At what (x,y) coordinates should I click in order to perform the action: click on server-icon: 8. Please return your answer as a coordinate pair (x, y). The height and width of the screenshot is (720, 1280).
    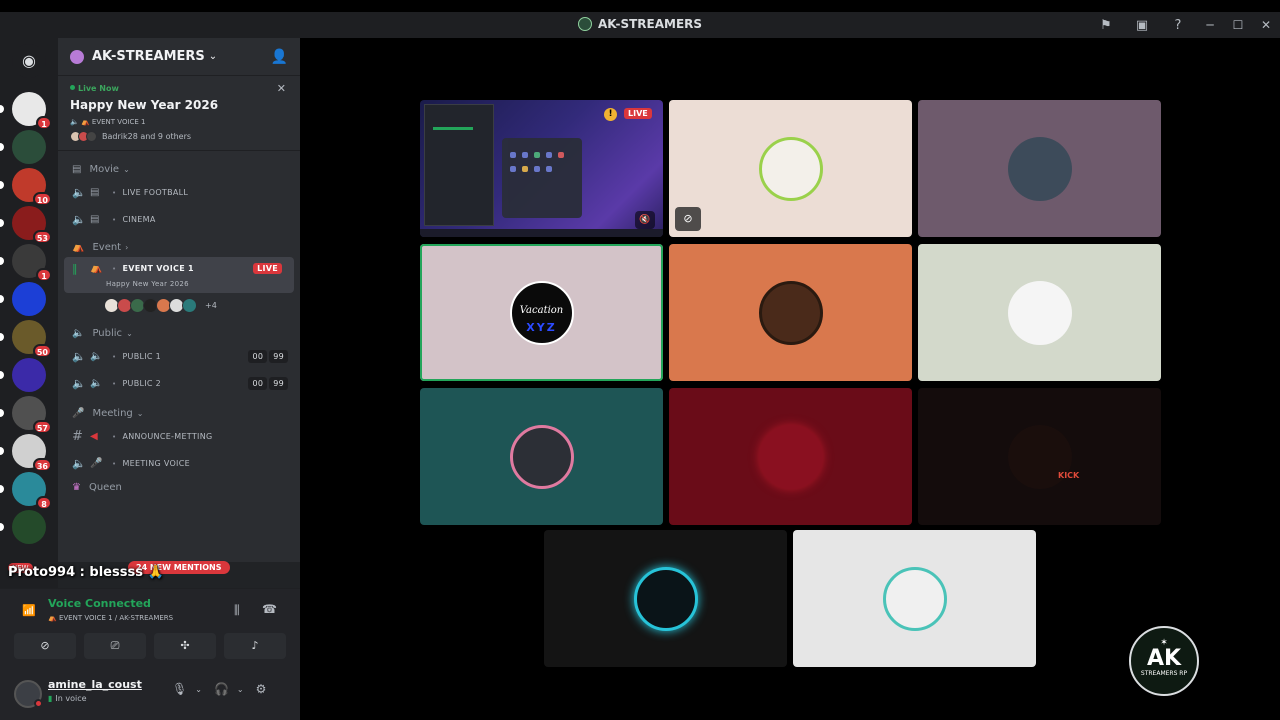
    Looking at the image, I should click on (26, 491).